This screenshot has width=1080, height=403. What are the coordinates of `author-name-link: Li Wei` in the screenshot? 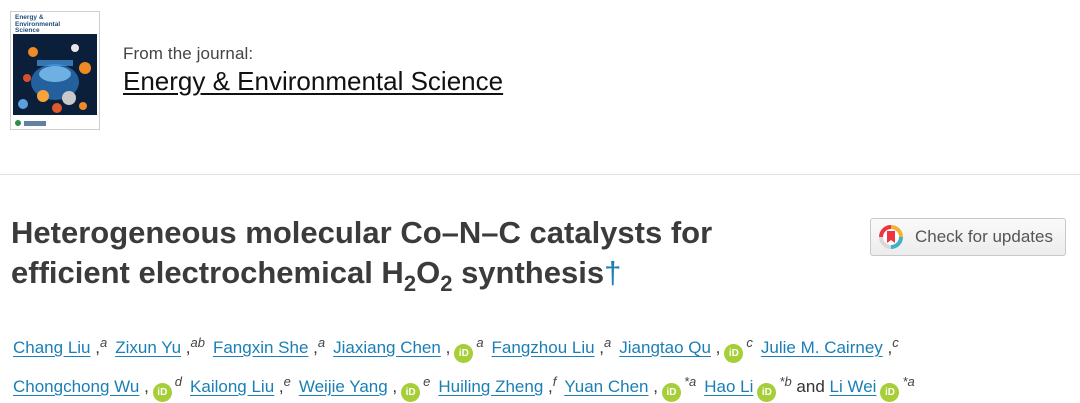 It's located at (853, 386).